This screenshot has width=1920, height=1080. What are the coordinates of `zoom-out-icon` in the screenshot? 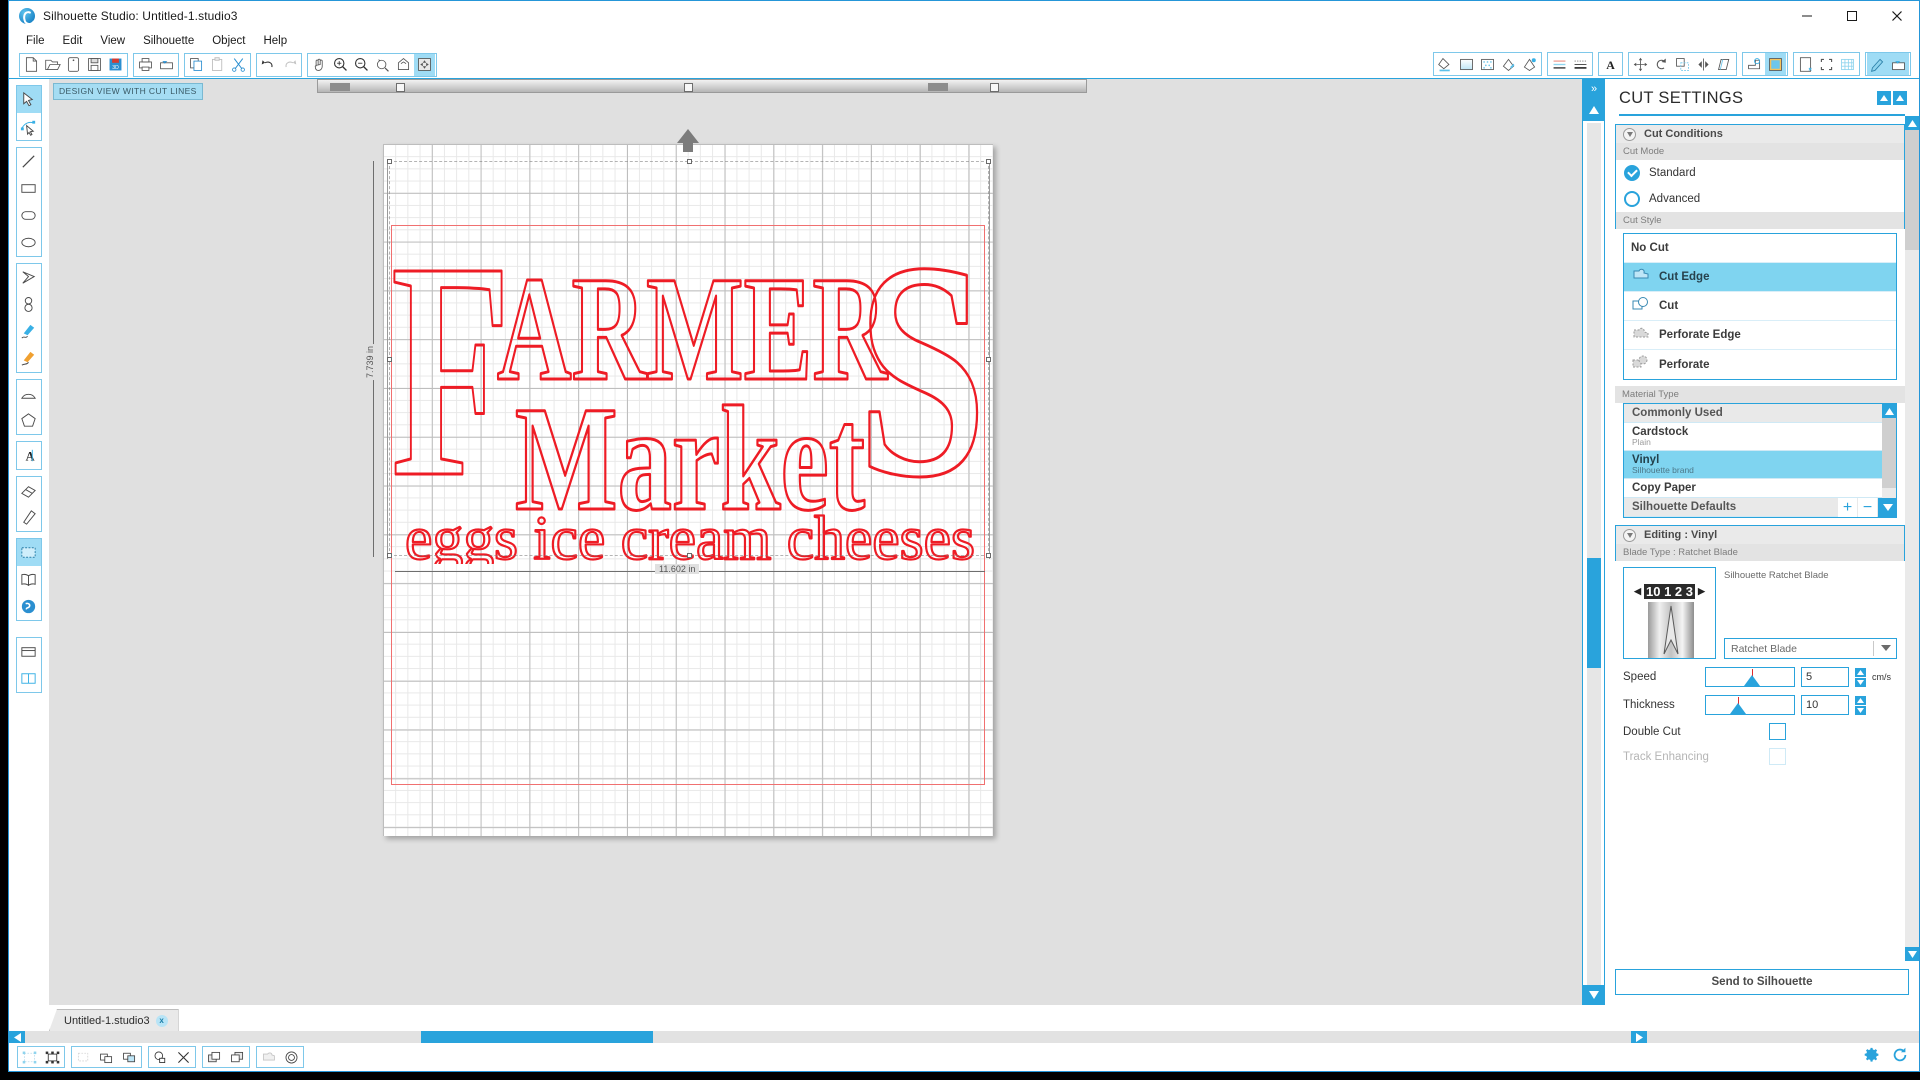 It's located at (361, 65).